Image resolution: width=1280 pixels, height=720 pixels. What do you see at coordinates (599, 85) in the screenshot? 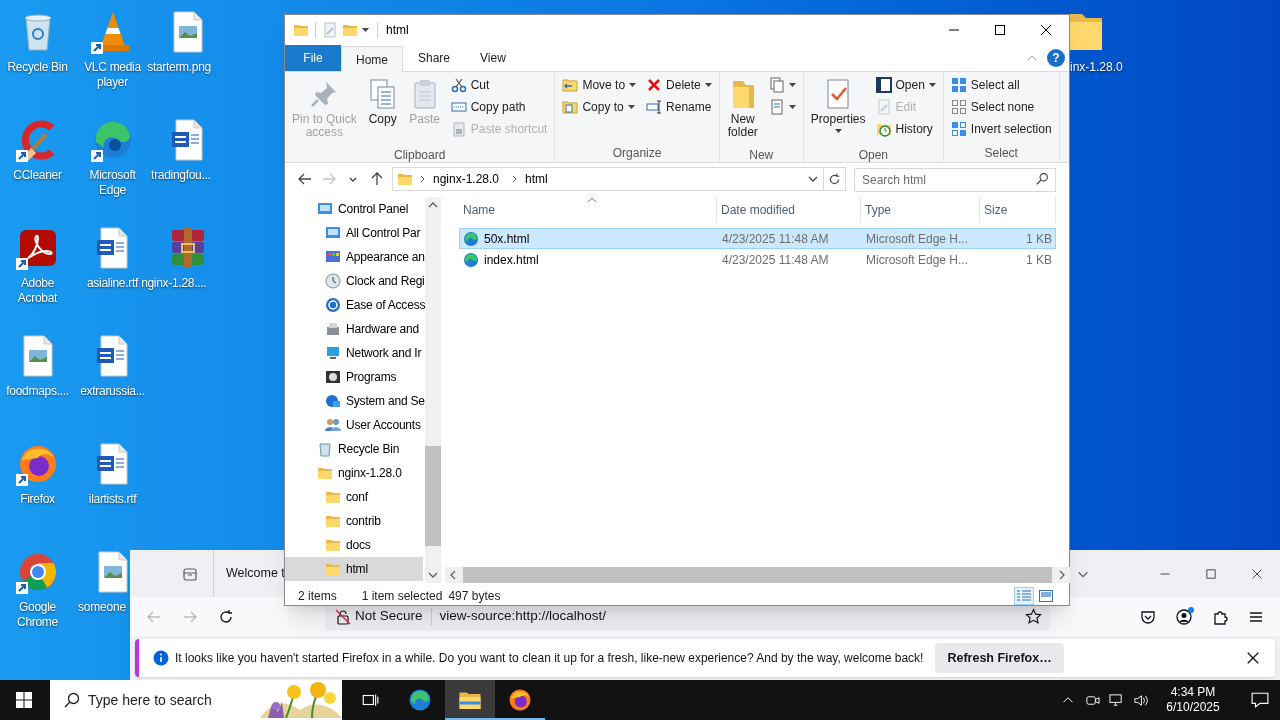
I see `ribbon-button: Move to` at bounding box center [599, 85].